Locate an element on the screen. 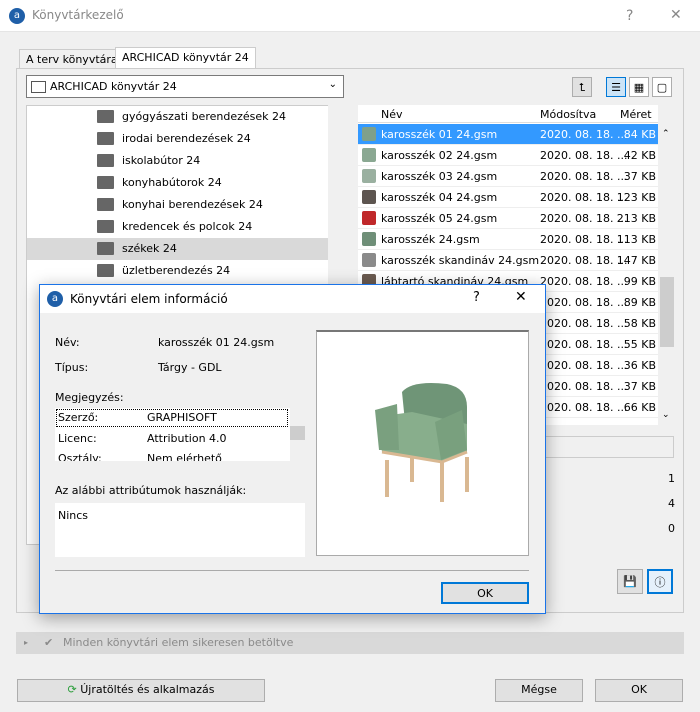 This screenshot has width=700, height=712. grid-view-icon: ▦ is located at coordinates (639, 87).